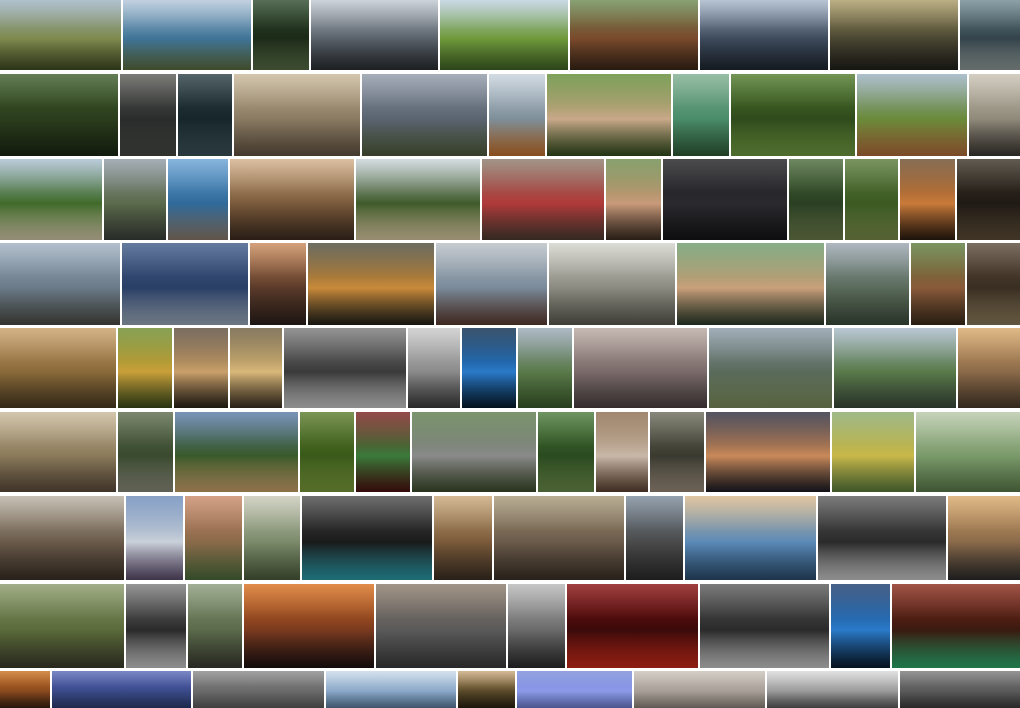  What do you see at coordinates (297, 115) in the screenshot?
I see `photo-sheep-flock-field` at bounding box center [297, 115].